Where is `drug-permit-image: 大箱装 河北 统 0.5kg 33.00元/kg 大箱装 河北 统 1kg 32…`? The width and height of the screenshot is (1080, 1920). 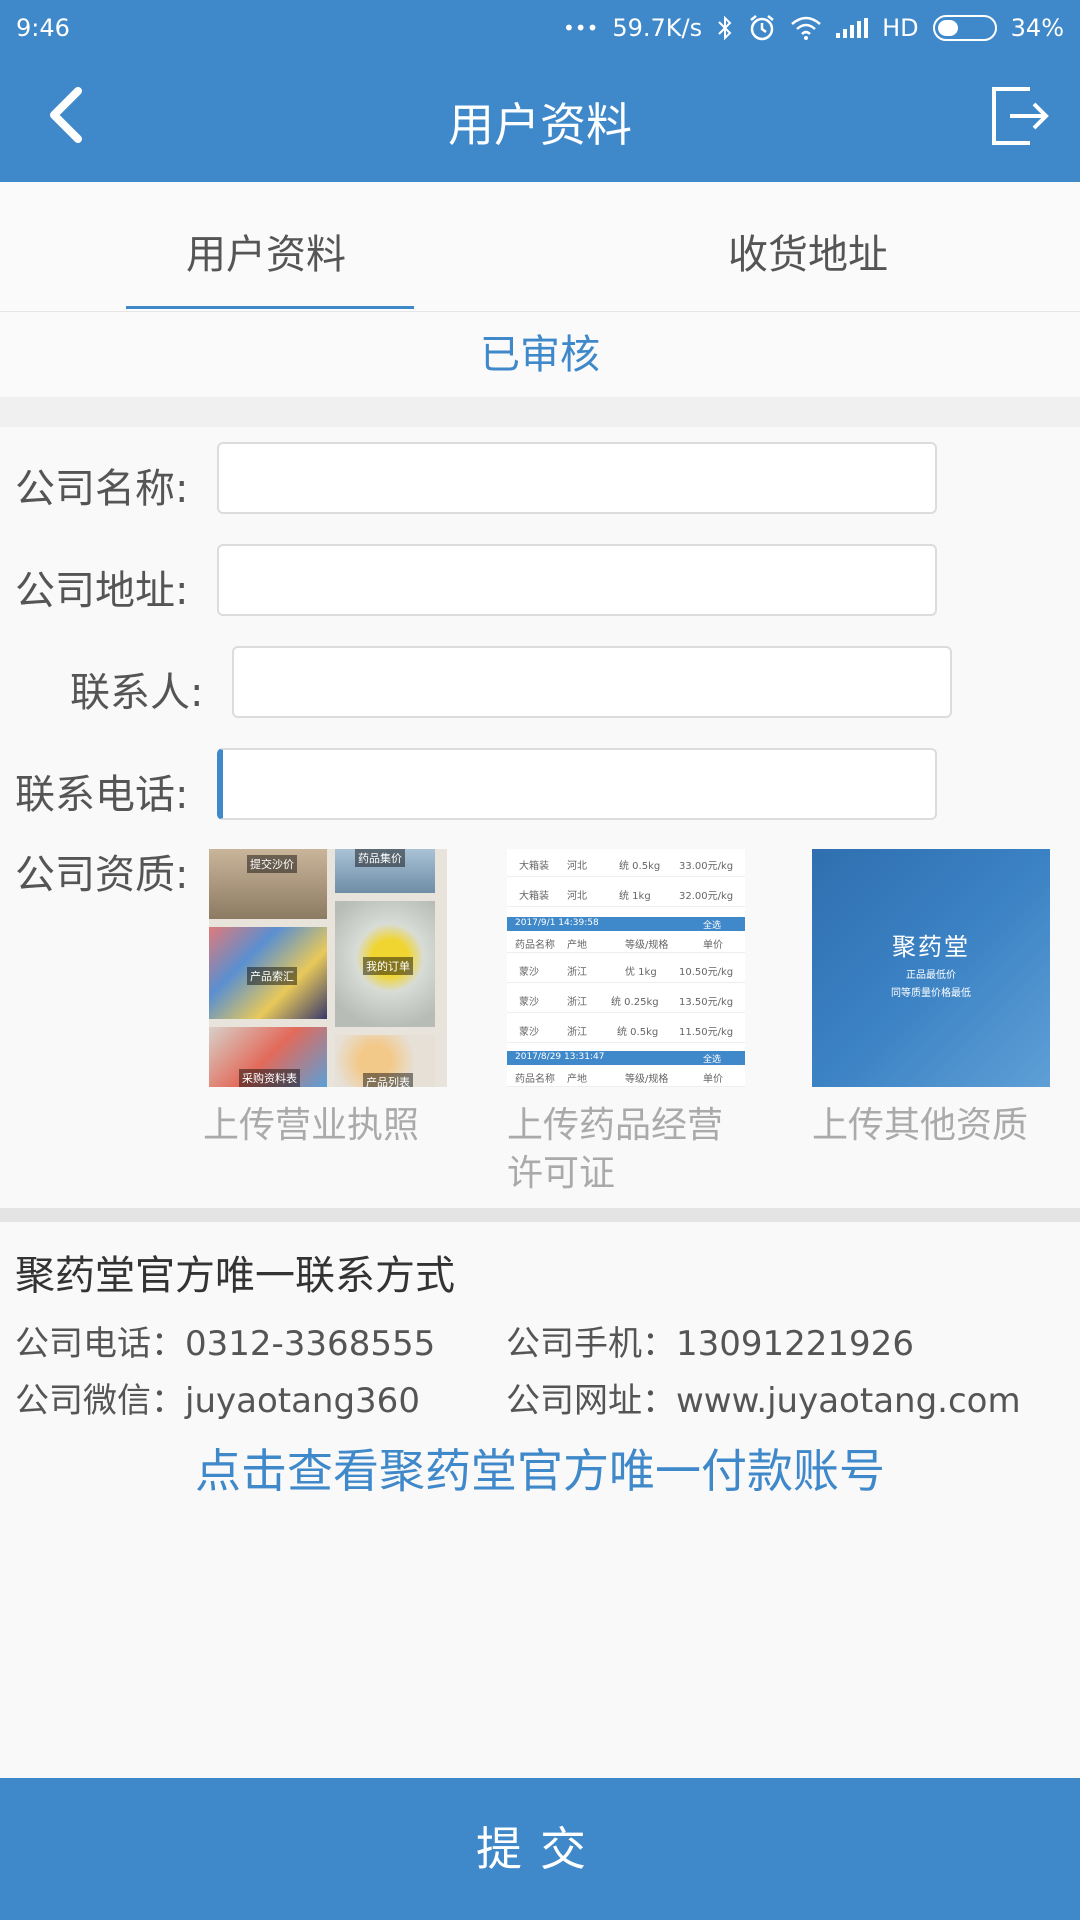 drug-permit-image: 大箱装 河北 统 0.5kg 33.00元/kg 大箱装 河北 统 1kg 32… is located at coordinates (626, 968).